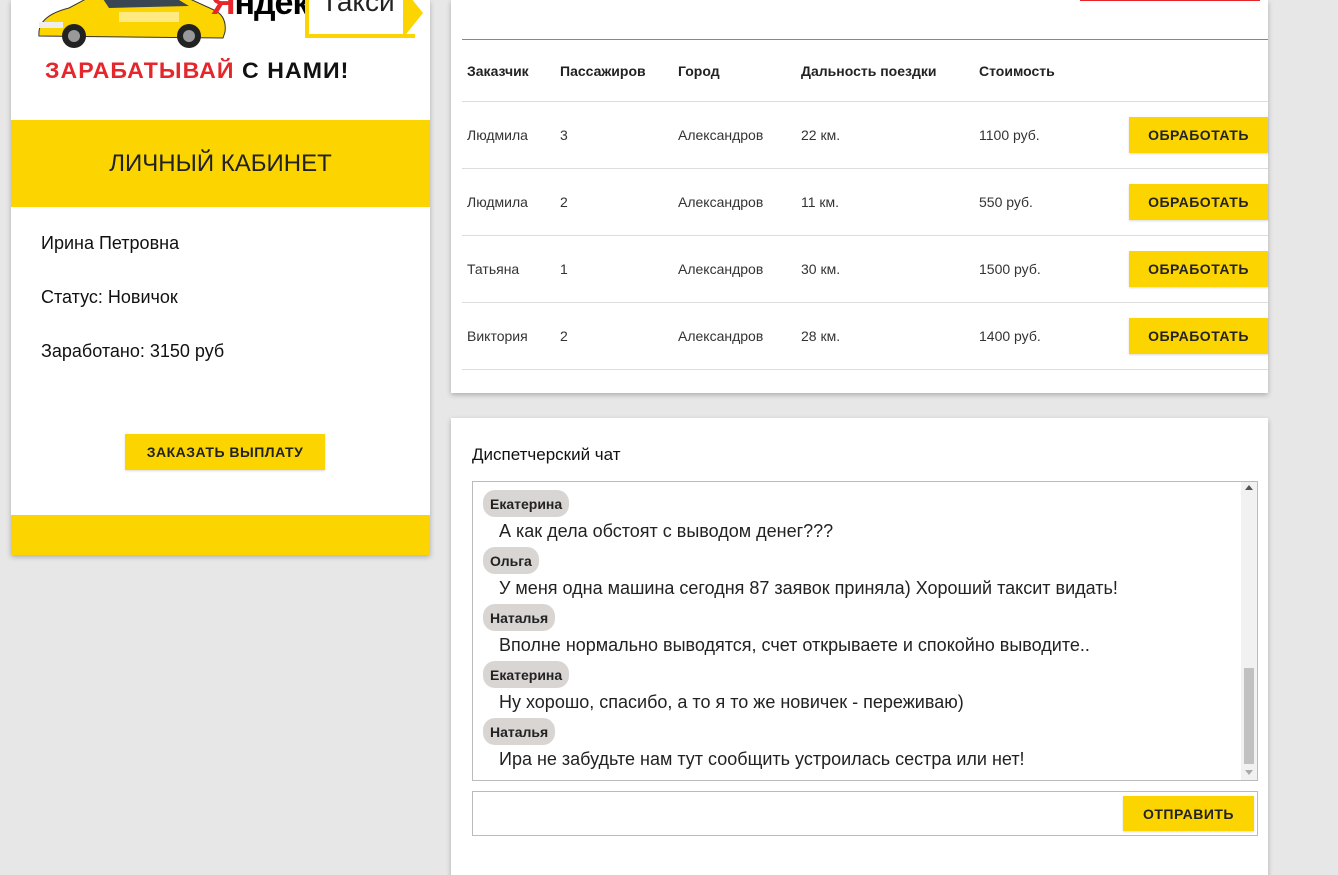 The image size is (1338, 875). I want to click on taxi-logo-arrow, so click(413, 19).